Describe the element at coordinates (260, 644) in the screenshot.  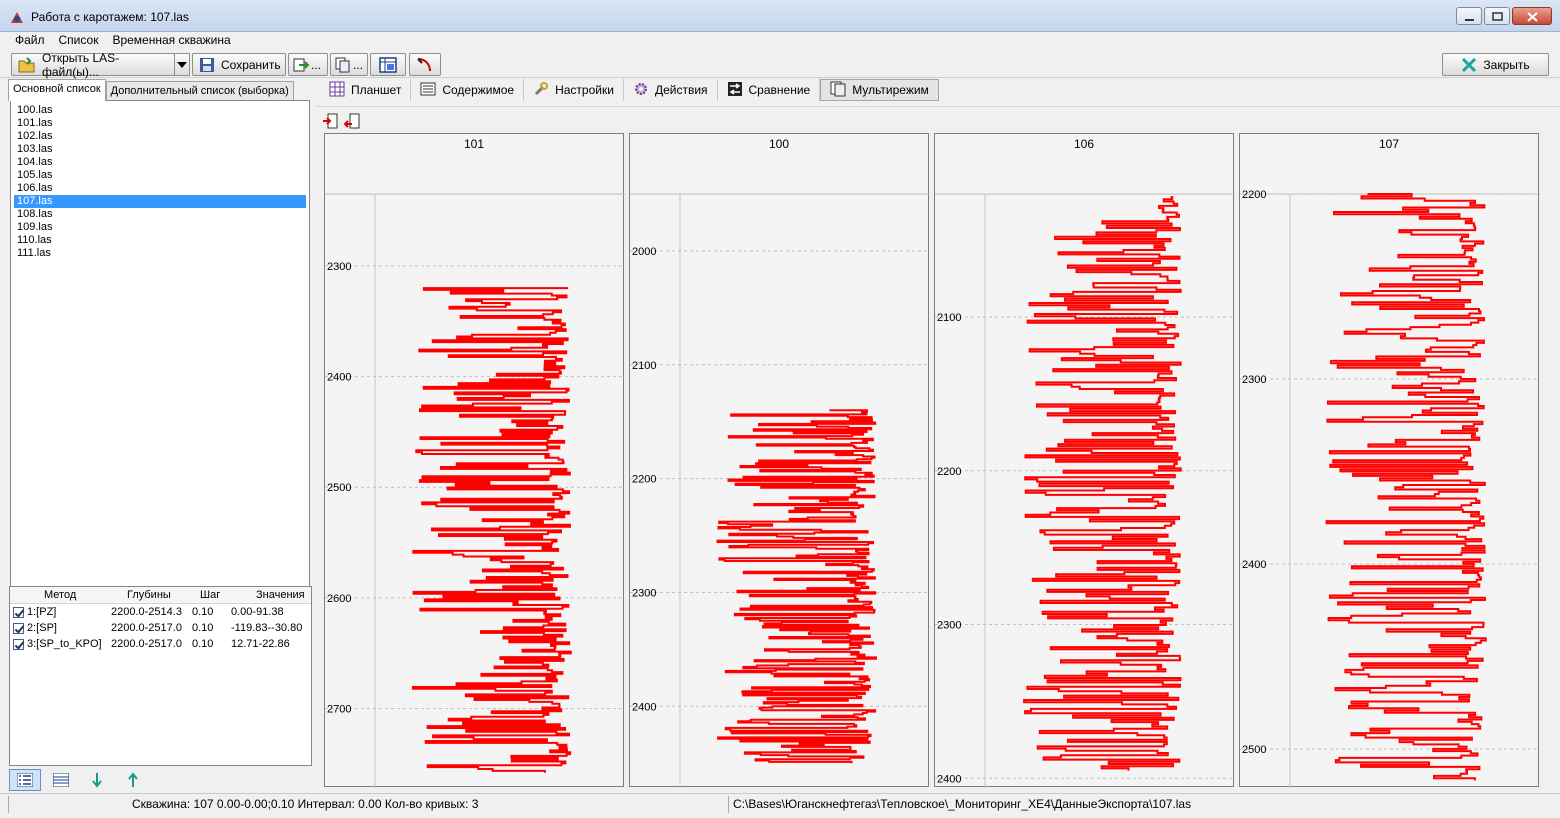
I see `method-values: 12.71-22.86` at that location.